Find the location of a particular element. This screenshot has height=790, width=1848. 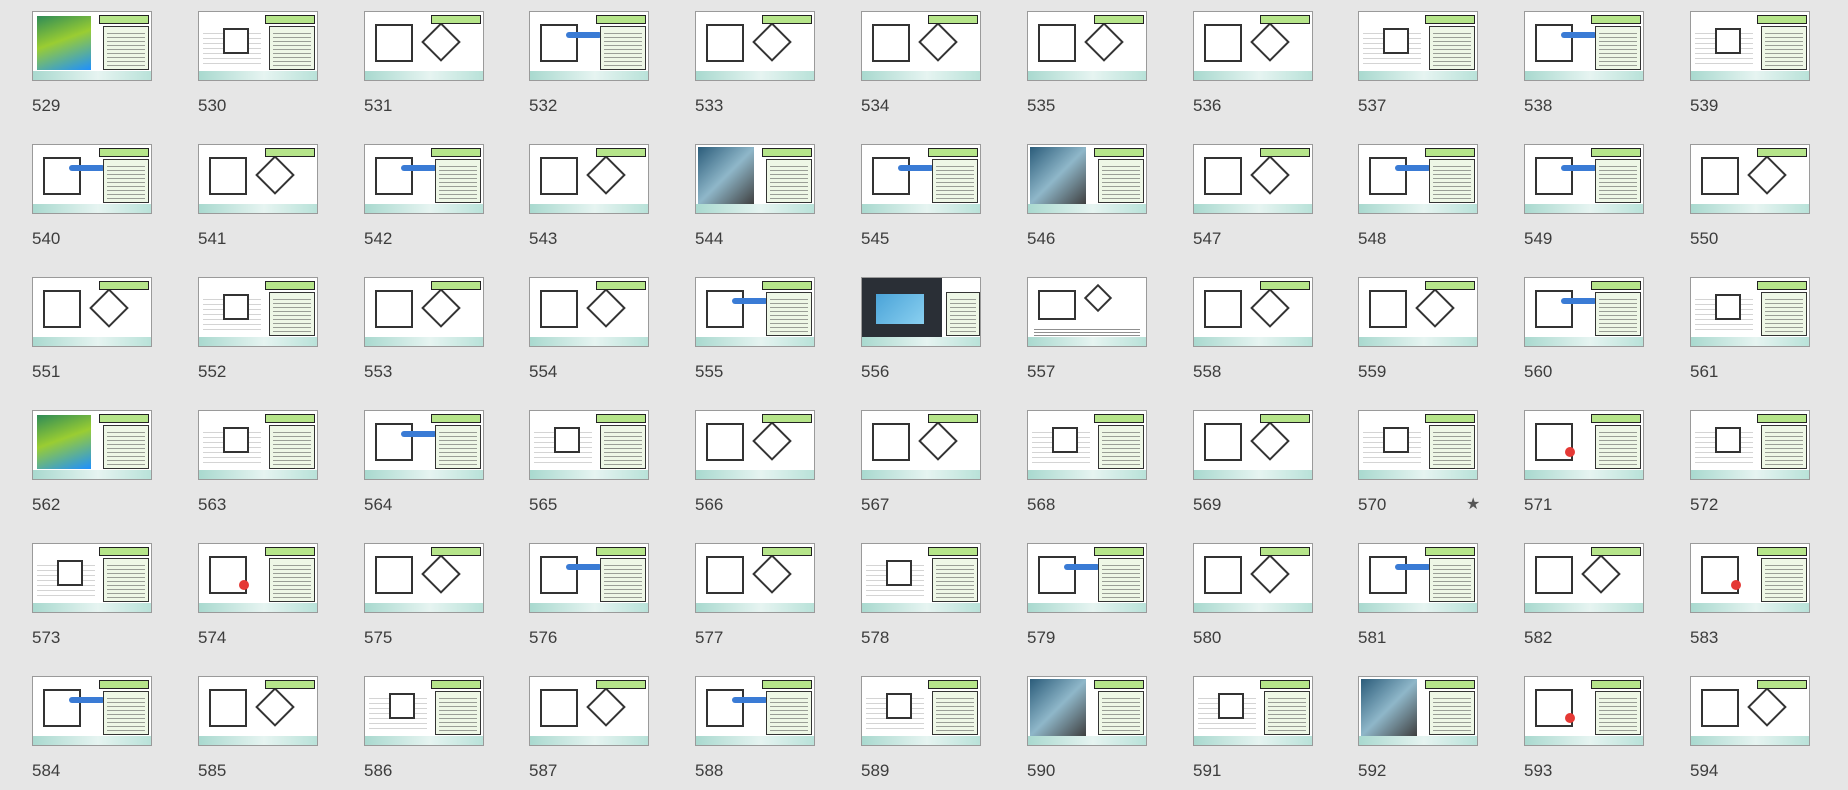

slide-number: 567 is located at coordinates (875, 504).